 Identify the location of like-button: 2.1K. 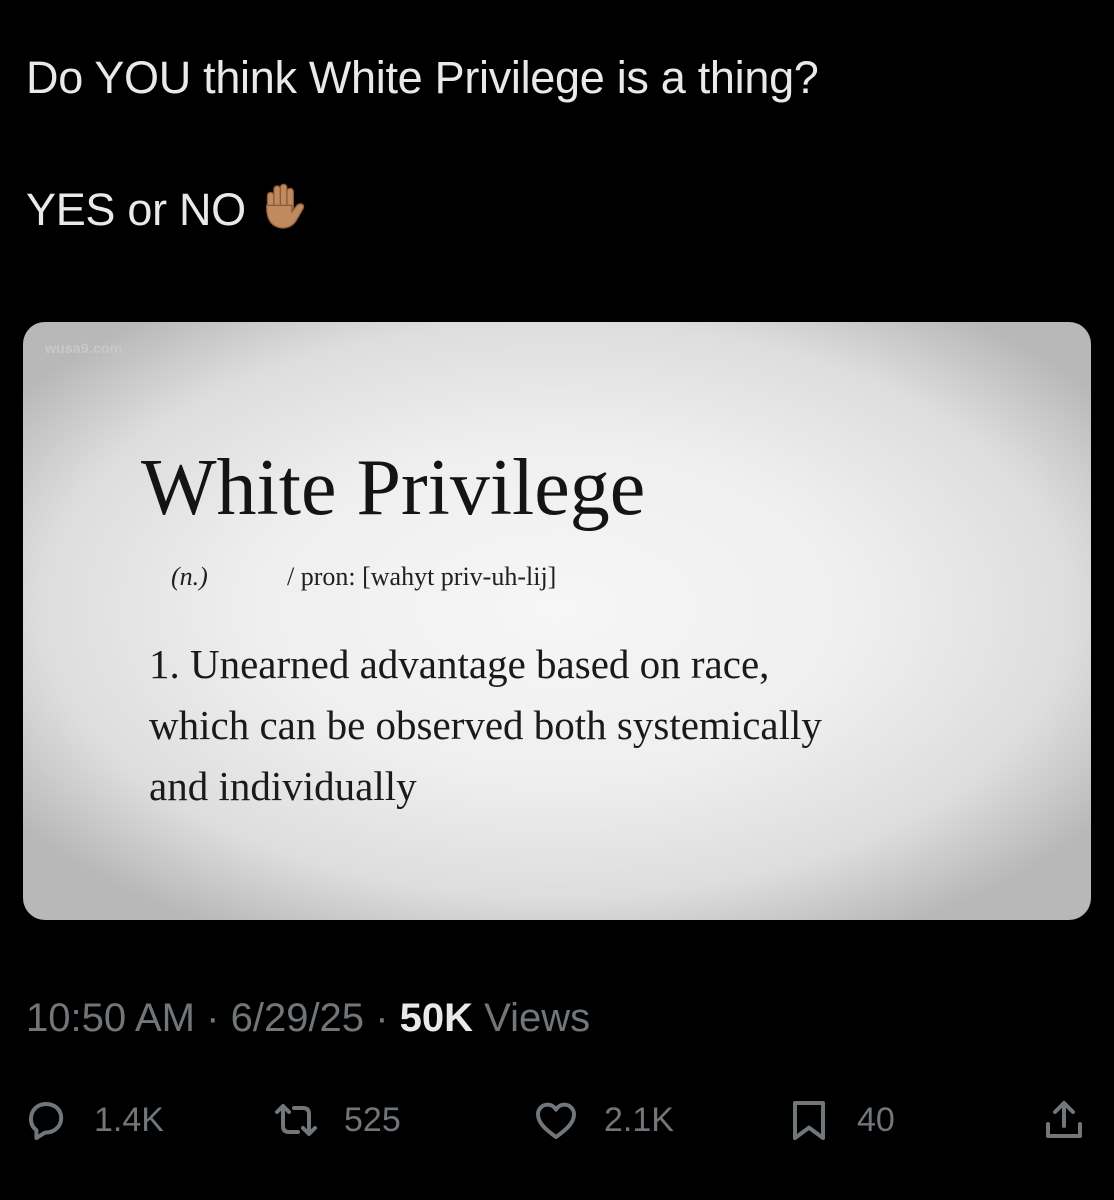
(603, 1120).